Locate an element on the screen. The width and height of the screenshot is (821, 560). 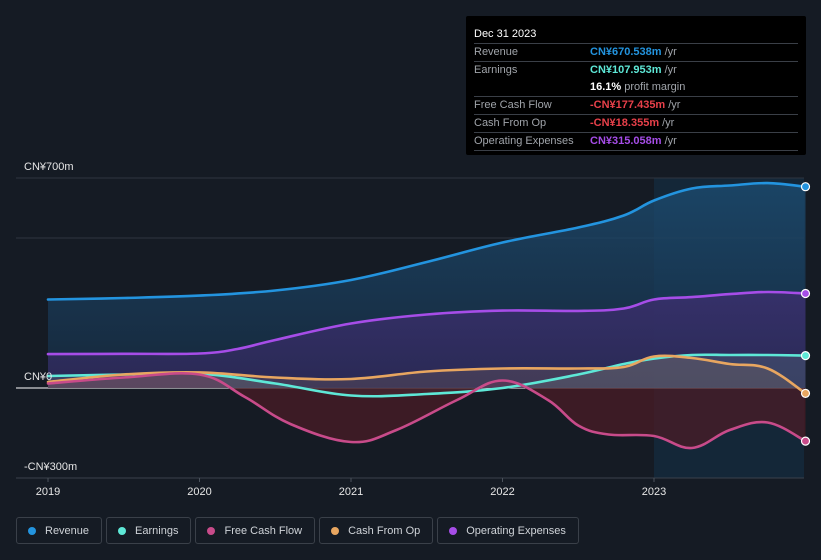
tooltip-label: Free Cash Flow is located at coordinates (513, 105).